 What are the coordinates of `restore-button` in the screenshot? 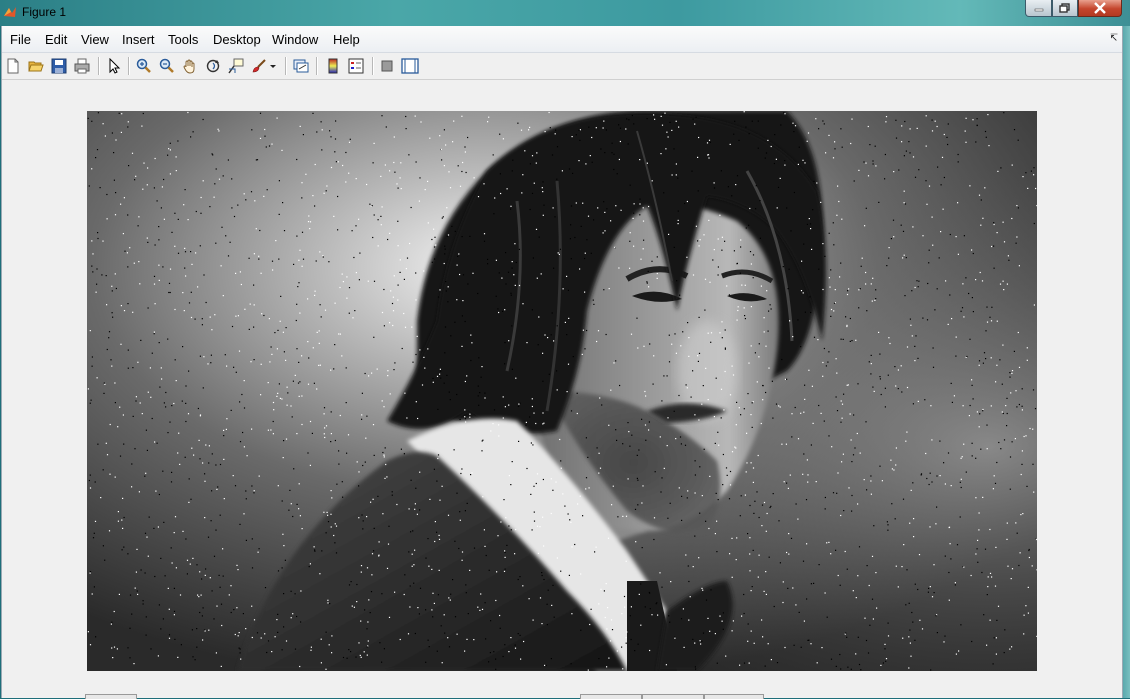 It's located at (1065, 8).